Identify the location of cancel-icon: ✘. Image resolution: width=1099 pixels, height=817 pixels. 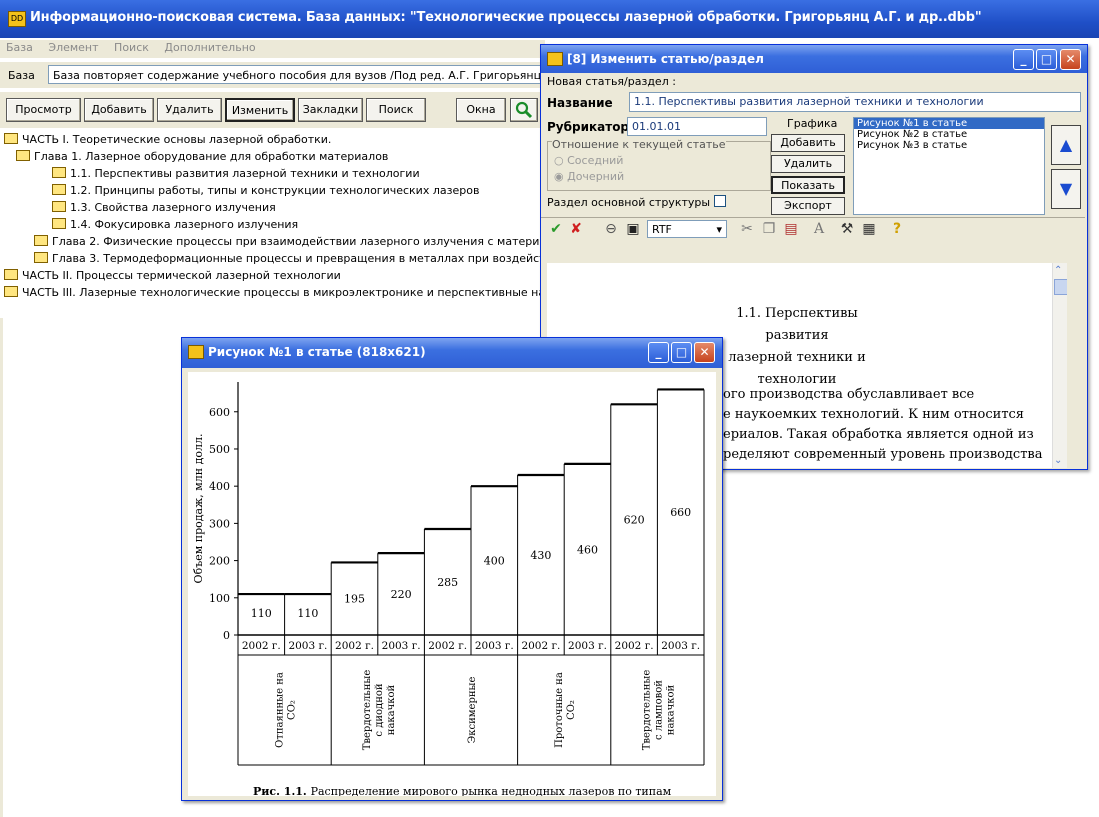
(576, 229).